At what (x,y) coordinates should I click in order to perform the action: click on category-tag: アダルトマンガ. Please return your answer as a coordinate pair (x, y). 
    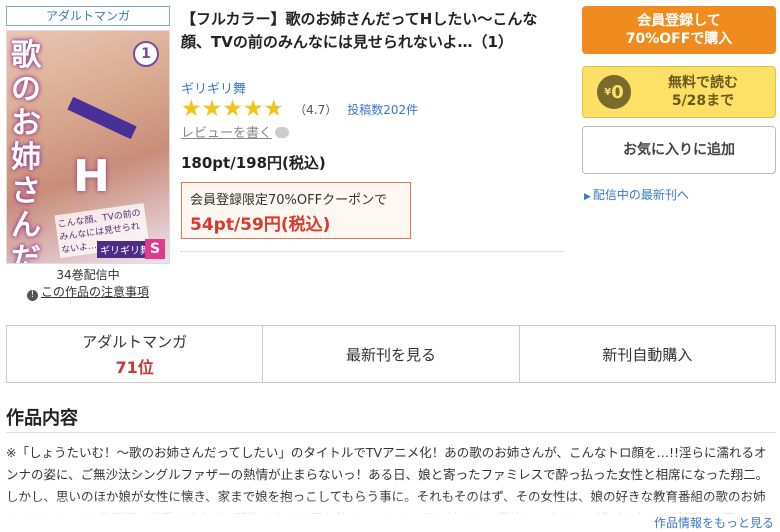
    Looking at the image, I should click on (88, 16).